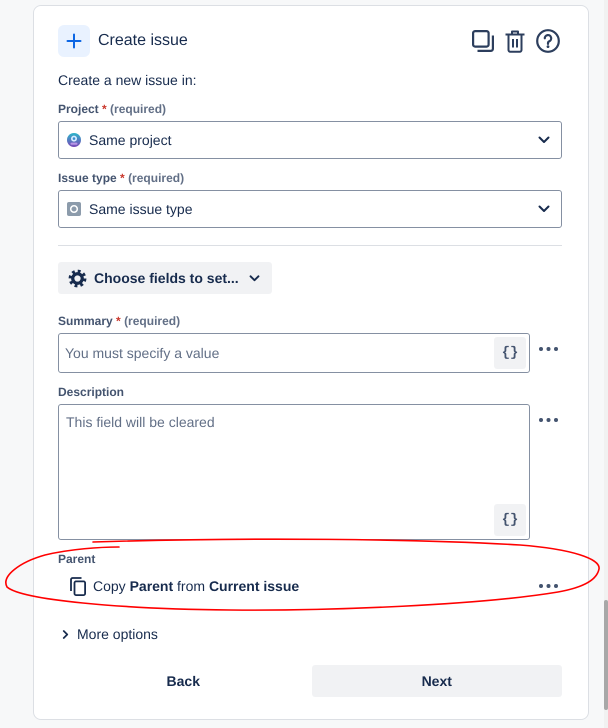 This screenshot has height=728, width=608. What do you see at coordinates (483, 41) in the screenshot?
I see `duplicate-icon` at bounding box center [483, 41].